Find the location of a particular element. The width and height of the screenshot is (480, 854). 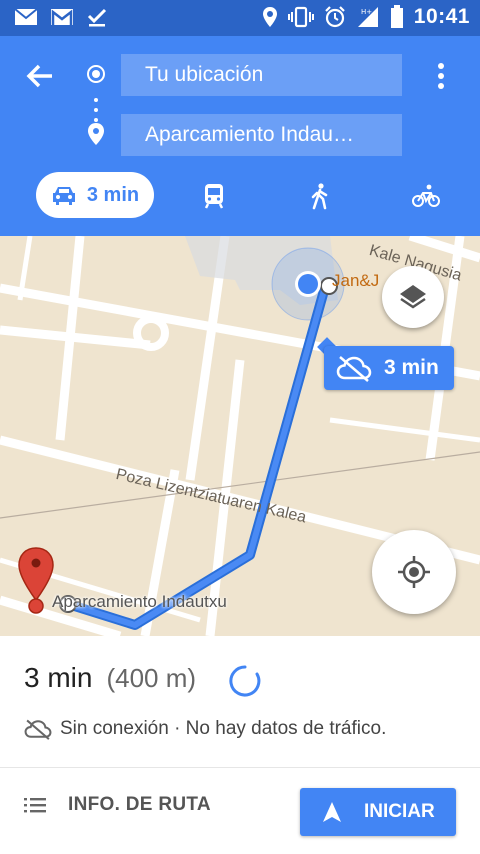

location-icon is located at coordinates (269, 17).